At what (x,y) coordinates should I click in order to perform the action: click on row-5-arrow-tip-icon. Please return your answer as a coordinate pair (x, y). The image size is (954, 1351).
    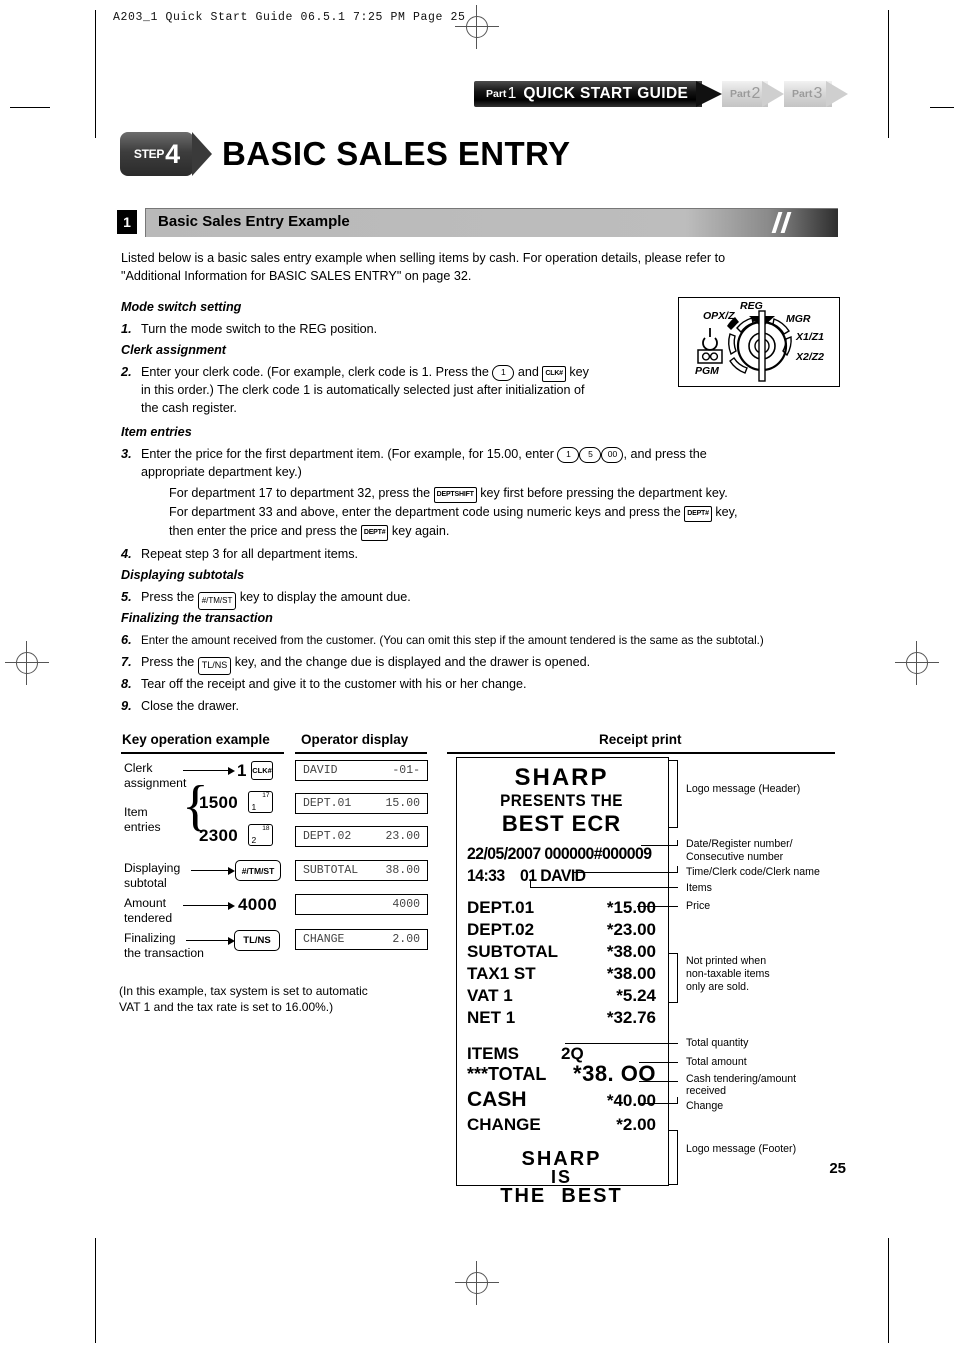
    Looking at the image, I should click on (231, 905).